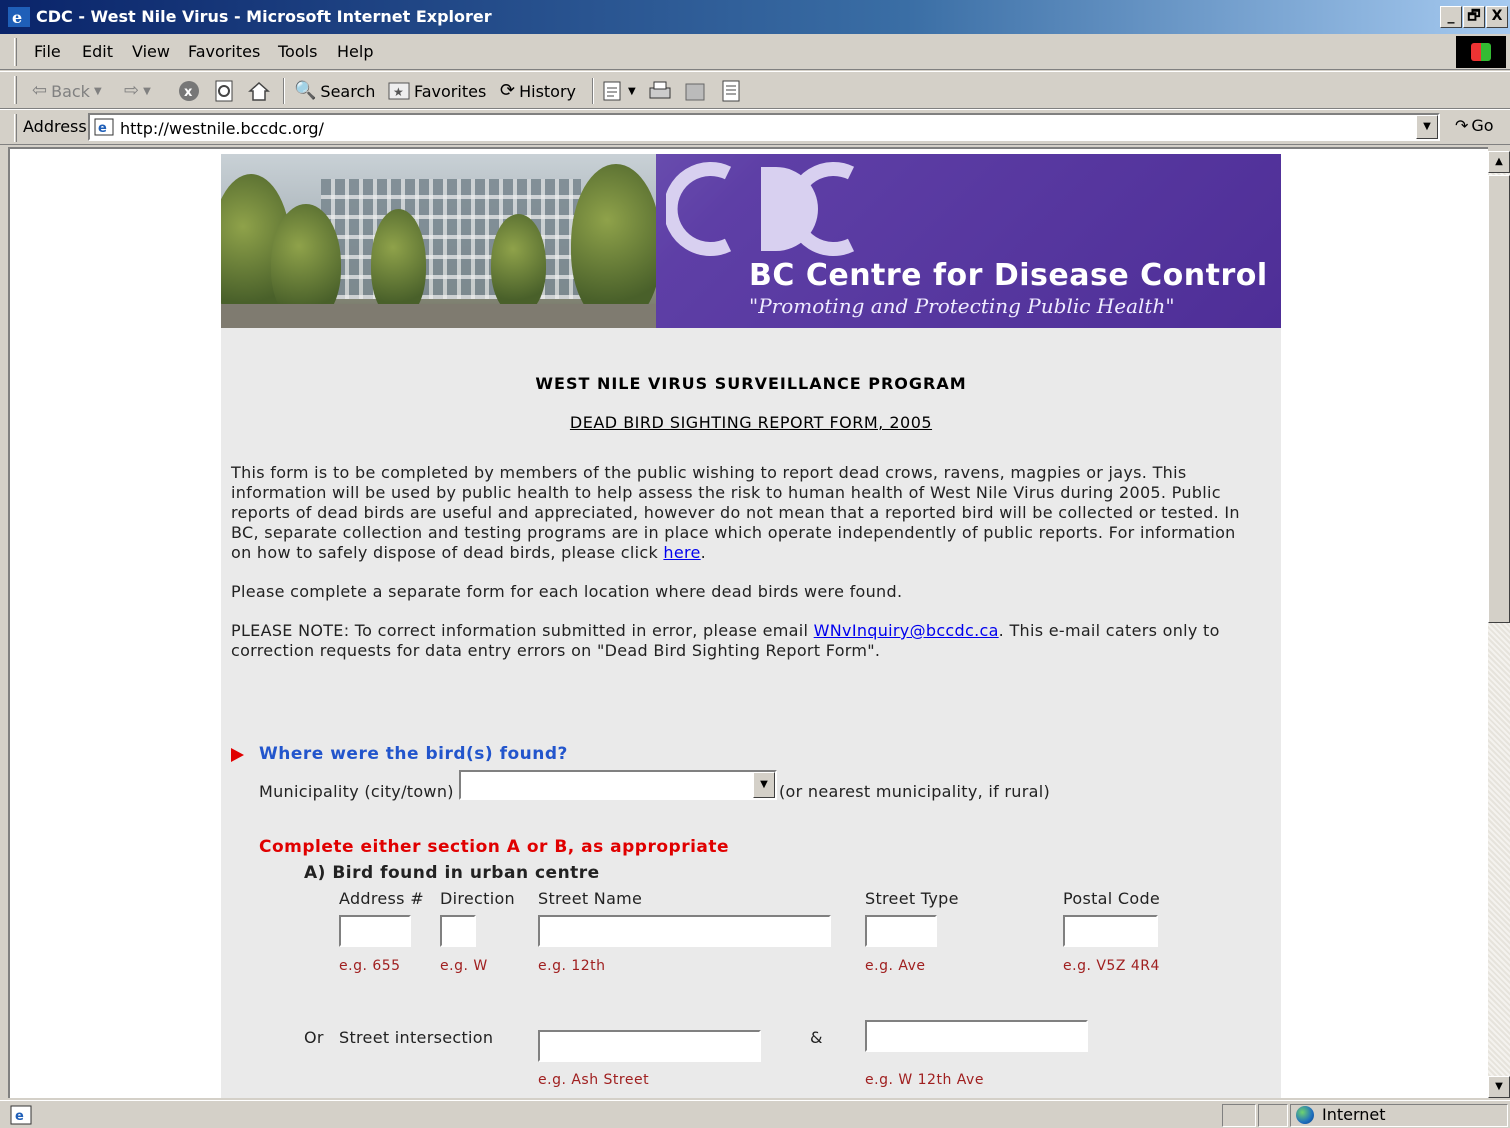 The image size is (1510, 1128). I want to click on municipality-label: Municipality (city/town), so click(356, 791).